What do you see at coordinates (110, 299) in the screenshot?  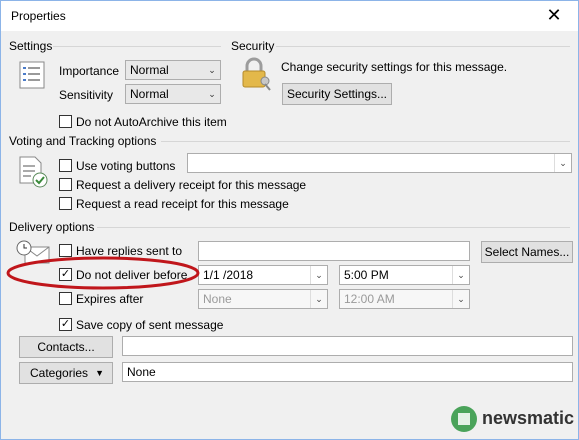 I see `expires-after-label: Expires after` at bounding box center [110, 299].